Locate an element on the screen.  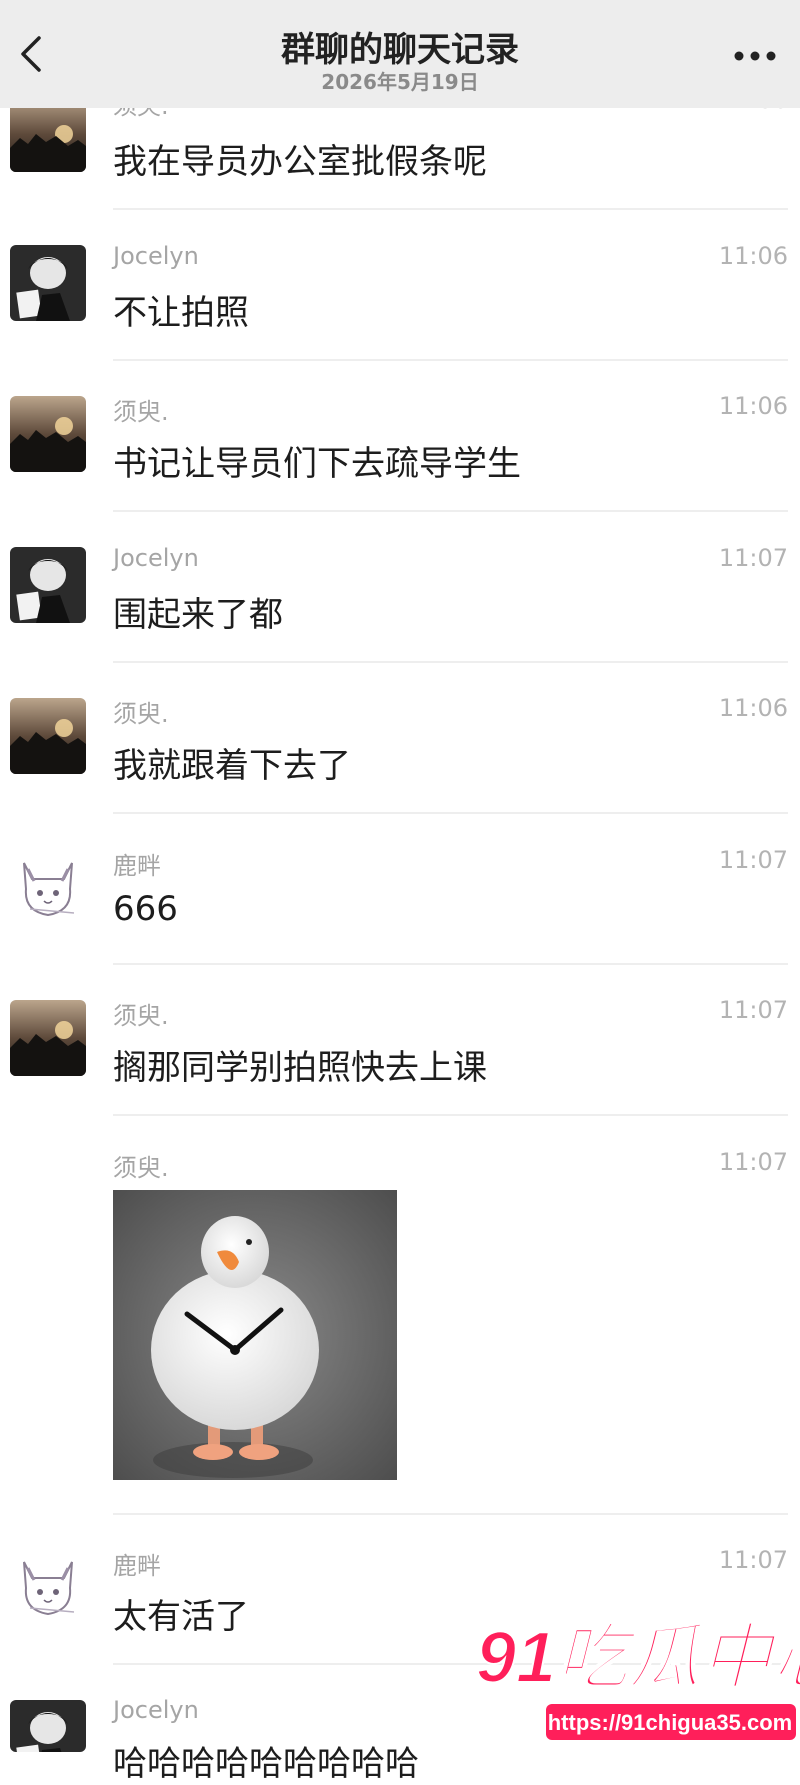
message-text: 我就跟着下去了 is located at coordinates (232, 762).